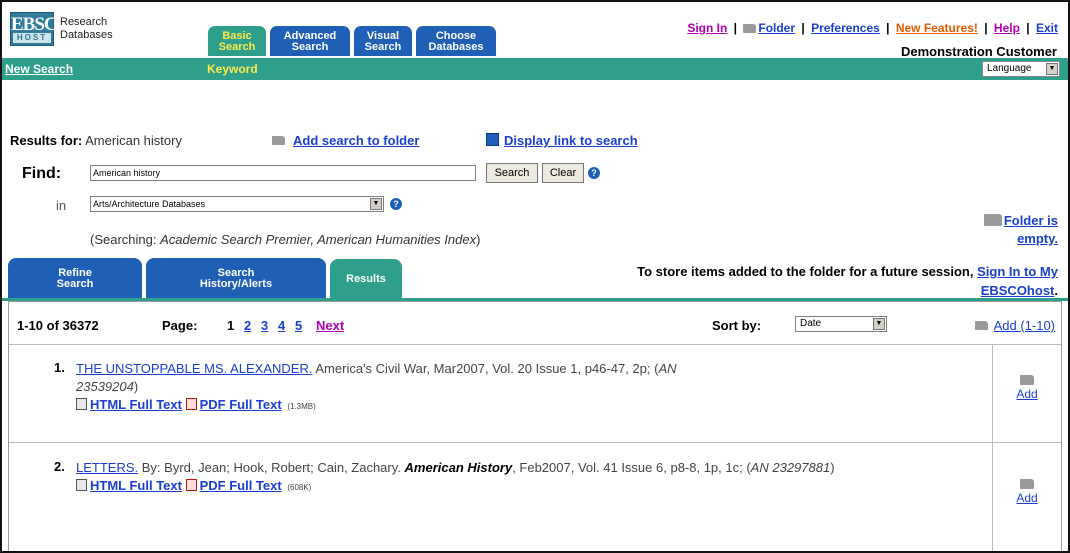 This screenshot has width=1070, height=553. Describe the element at coordinates (59, 466) in the screenshot. I see `result-number: 2.` at that location.